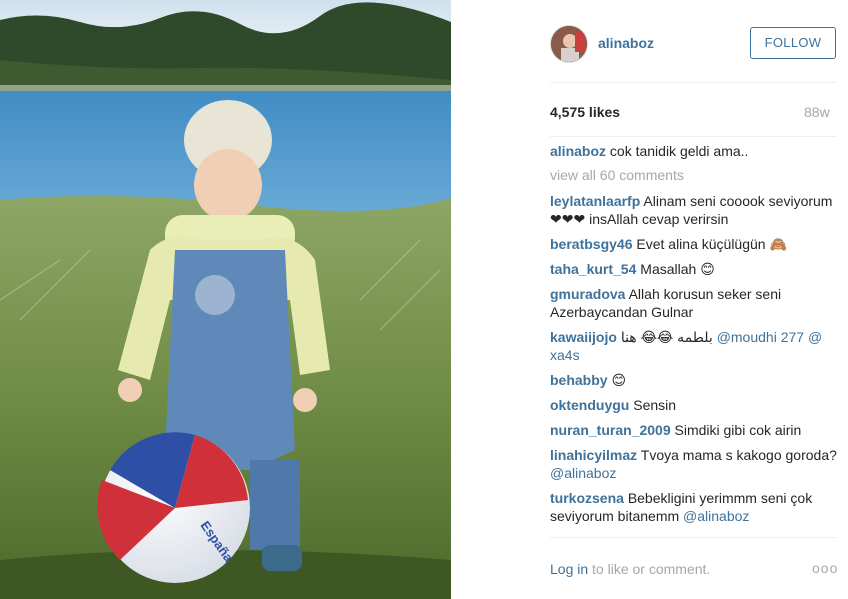 This screenshot has width=848, height=599. I want to click on comment-text: Sensin, so click(655, 405).